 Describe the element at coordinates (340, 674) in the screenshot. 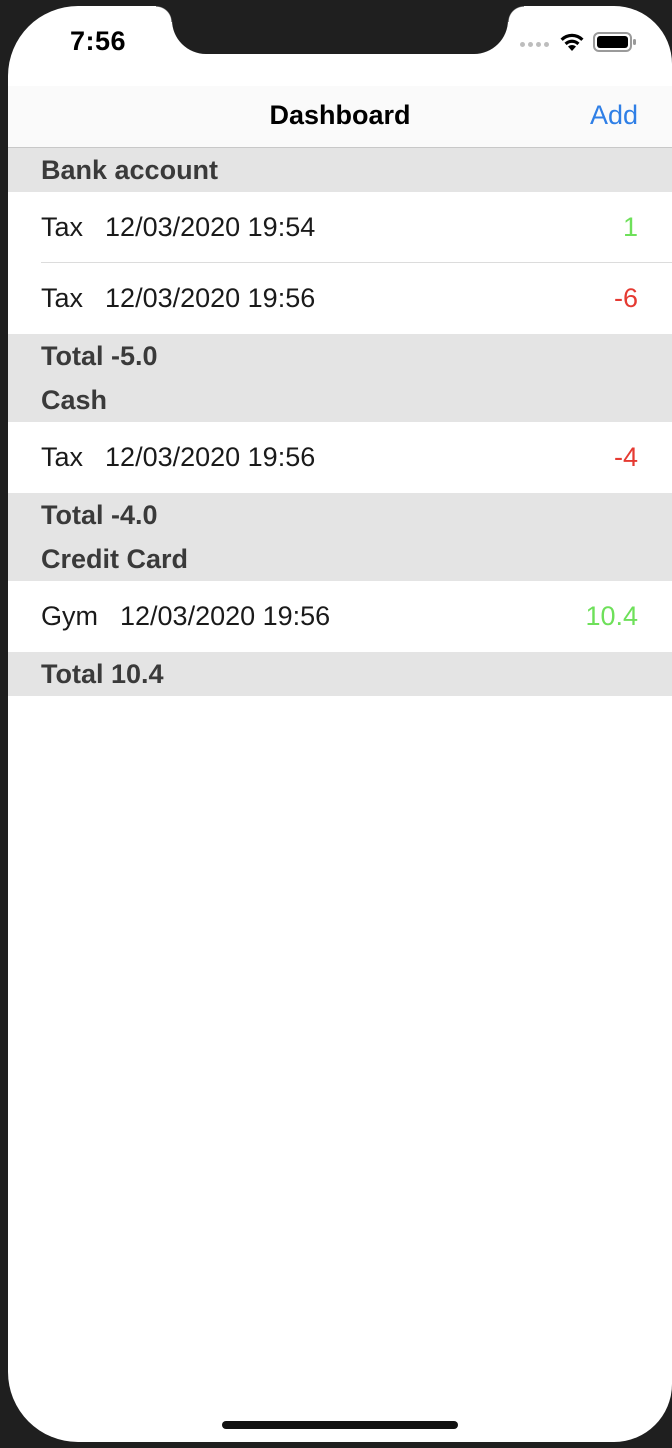

I see `section-total-credit-card: Total 10.4` at that location.